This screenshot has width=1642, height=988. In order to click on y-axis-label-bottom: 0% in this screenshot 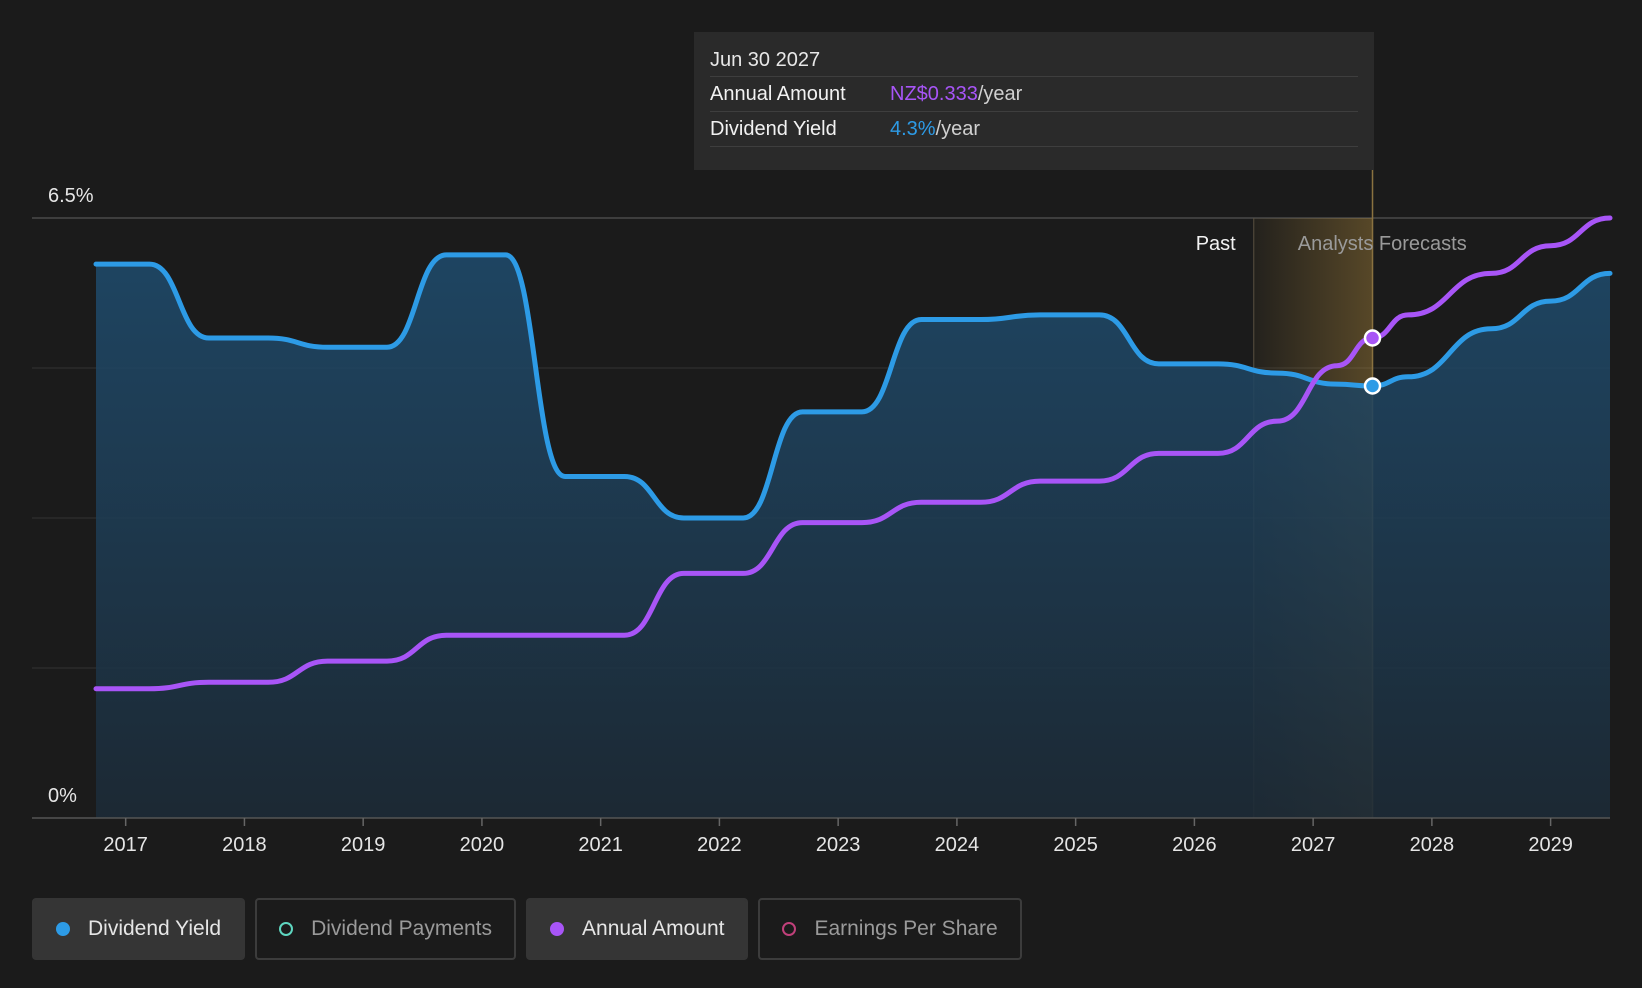, I will do `click(62, 796)`.